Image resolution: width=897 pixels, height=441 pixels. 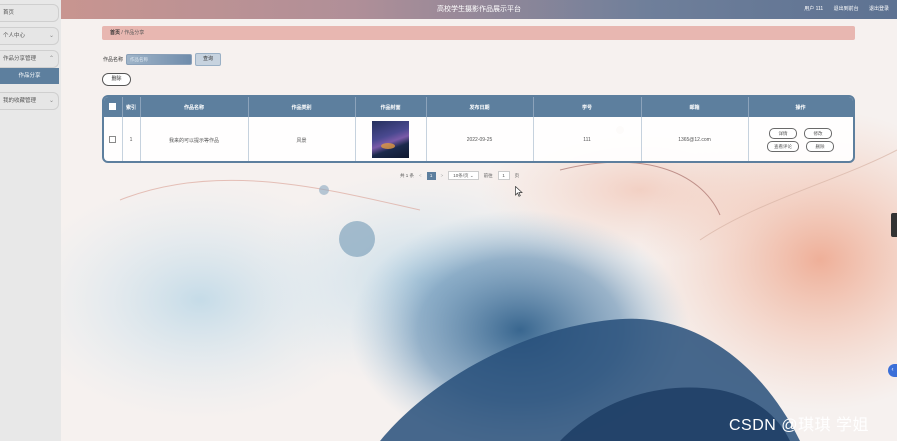 What do you see at coordinates (587, 139) in the screenshot?
I see `row-student-id: 111` at bounding box center [587, 139].